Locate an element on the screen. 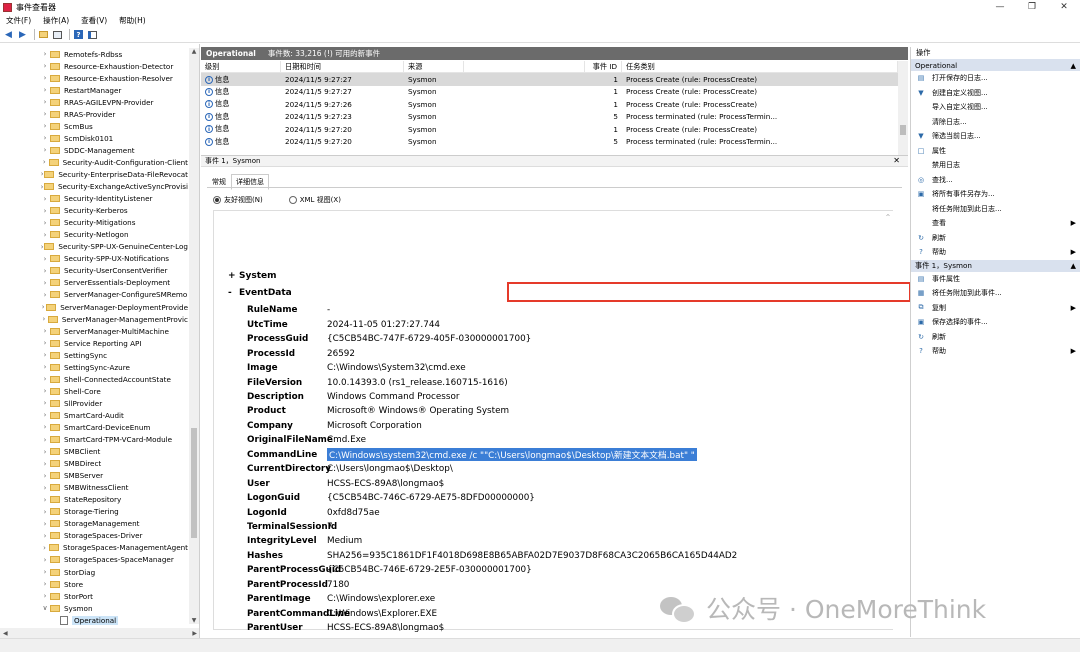  field-value: Cmd.Exe is located at coordinates (346, 440).